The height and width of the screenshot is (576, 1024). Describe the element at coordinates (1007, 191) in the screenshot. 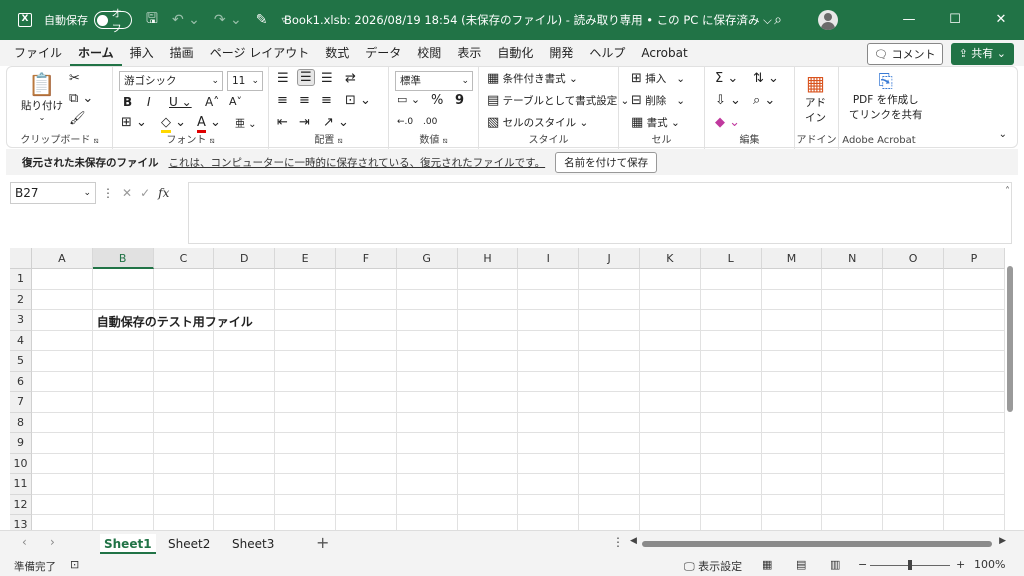

I see `collapse-formula-icon: ˄` at that location.